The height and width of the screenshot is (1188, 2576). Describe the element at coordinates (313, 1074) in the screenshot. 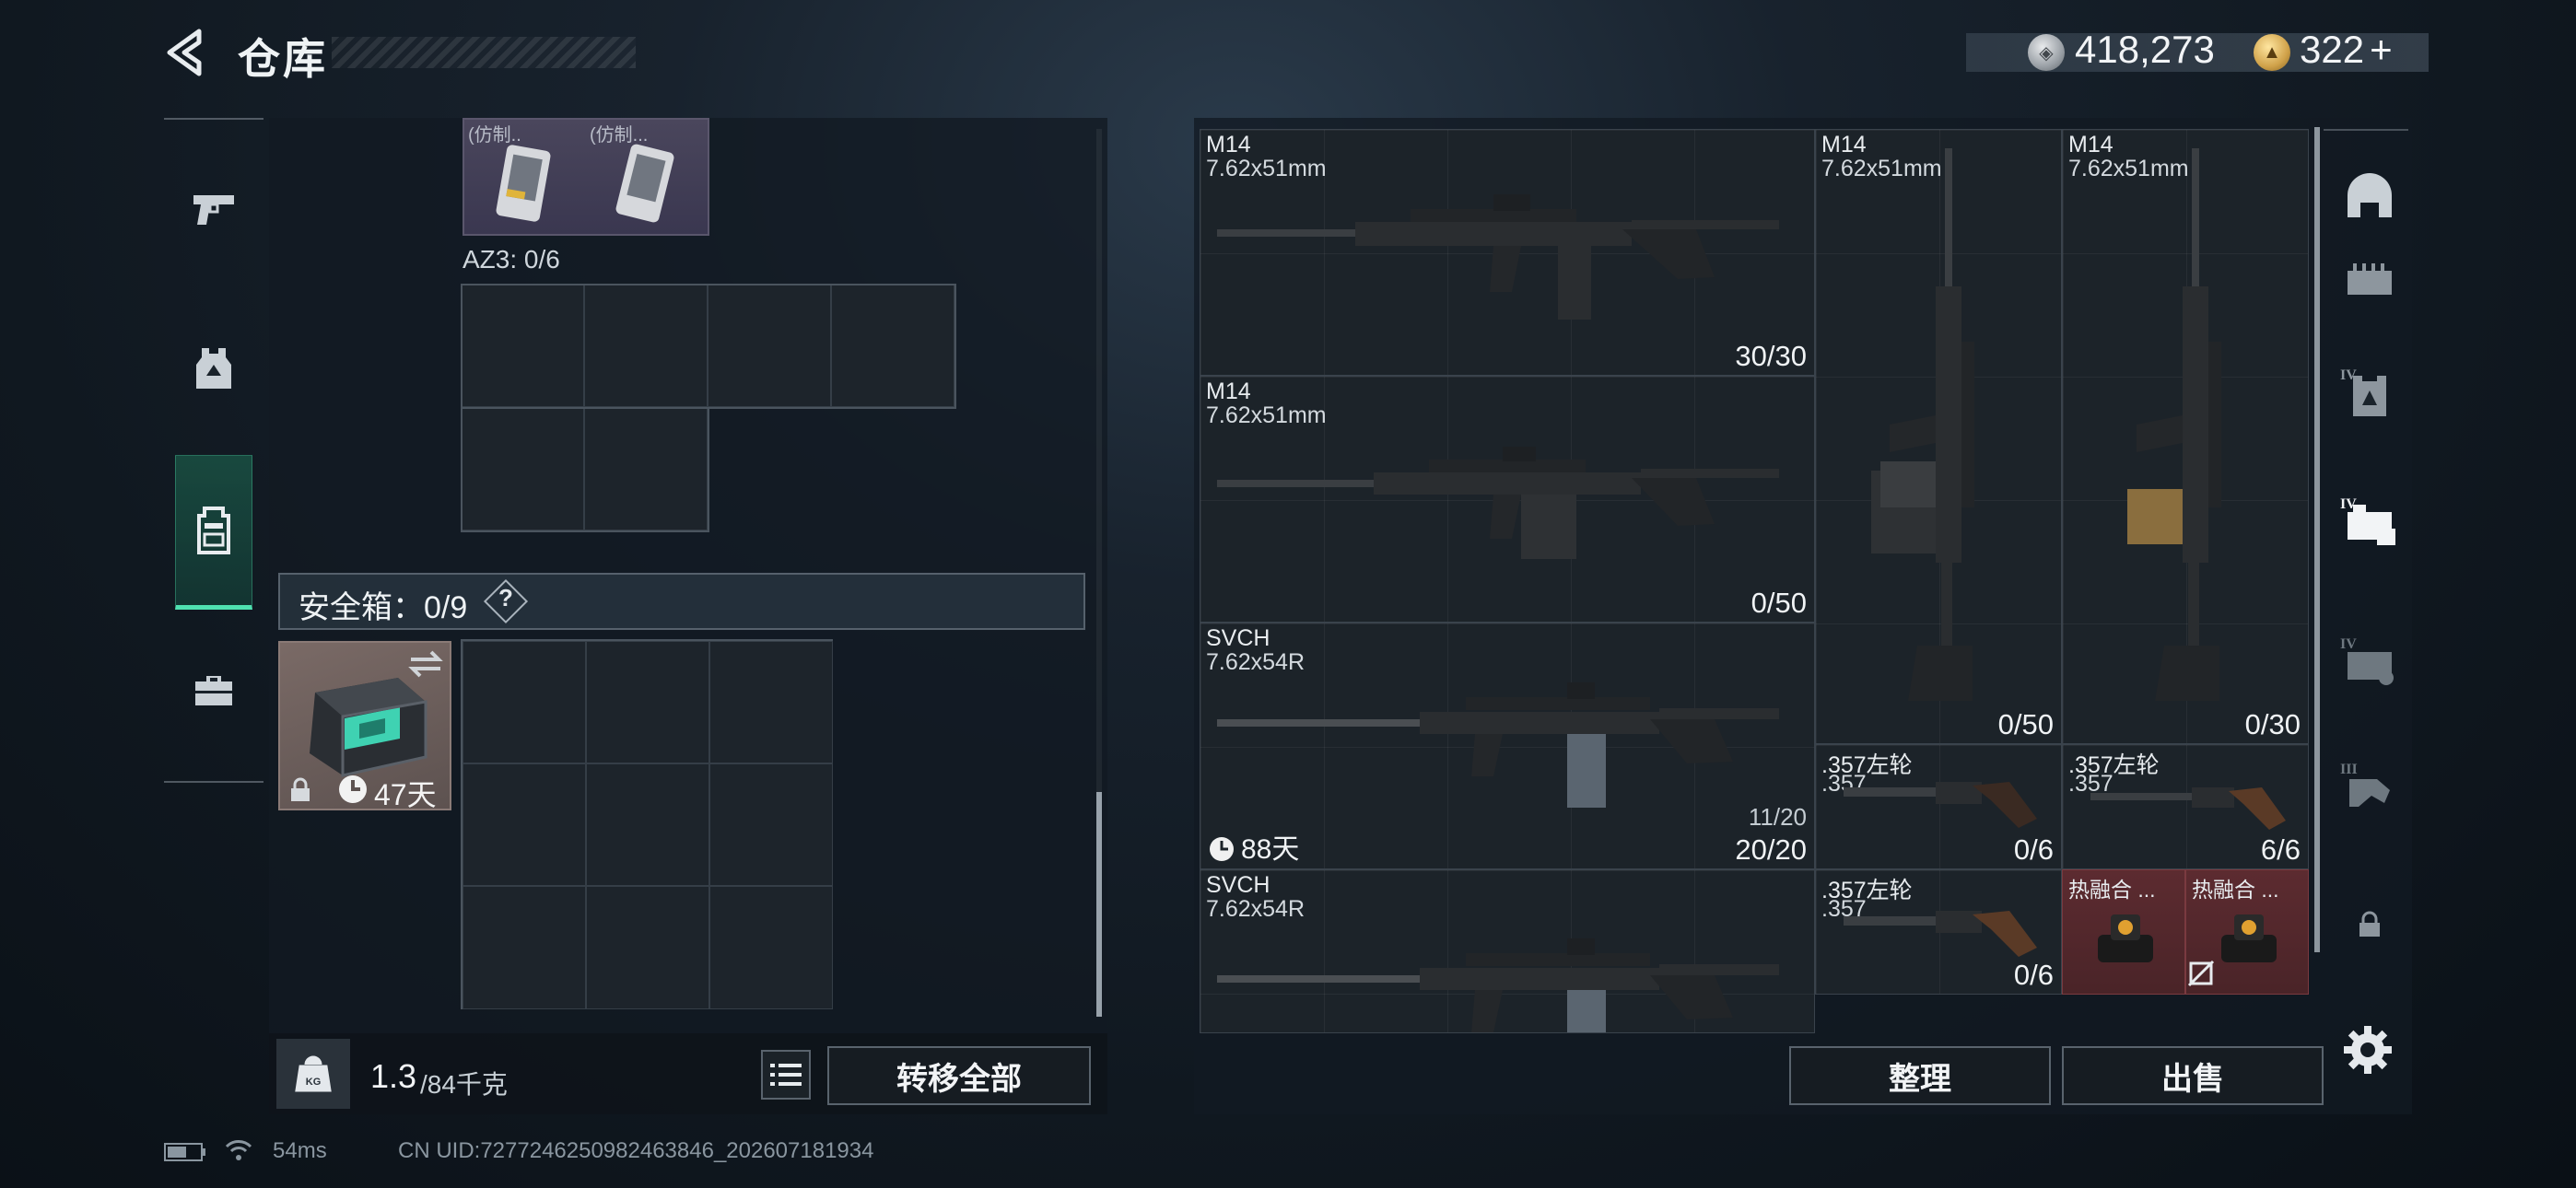

I see `weight-icon-box: KG` at that location.